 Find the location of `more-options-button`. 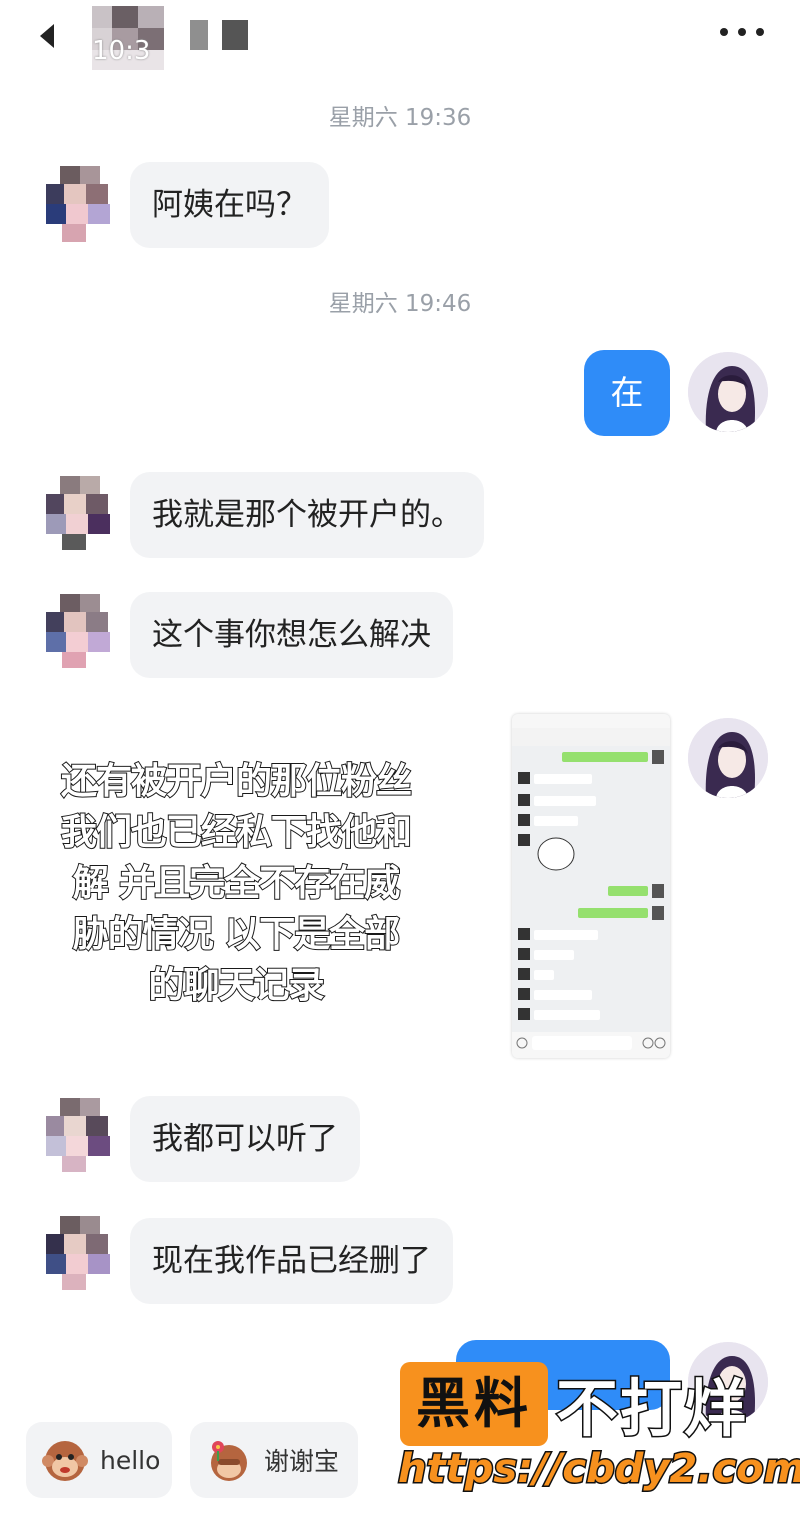

more-options-button is located at coordinates (742, 32).